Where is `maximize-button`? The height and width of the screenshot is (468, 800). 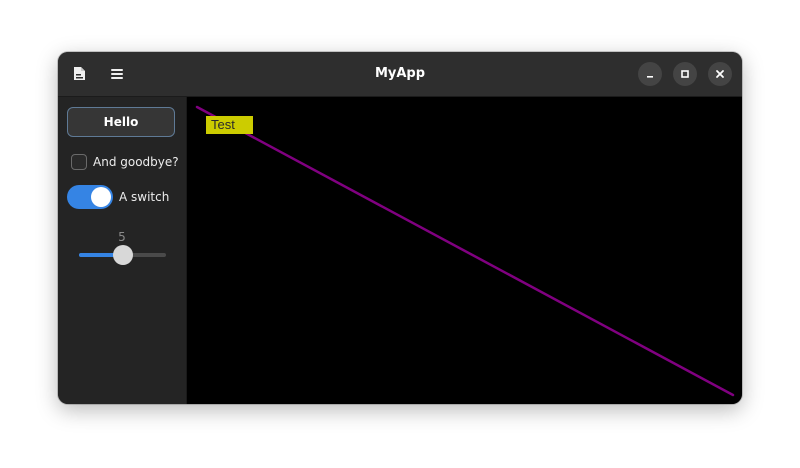
maximize-button is located at coordinates (685, 74).